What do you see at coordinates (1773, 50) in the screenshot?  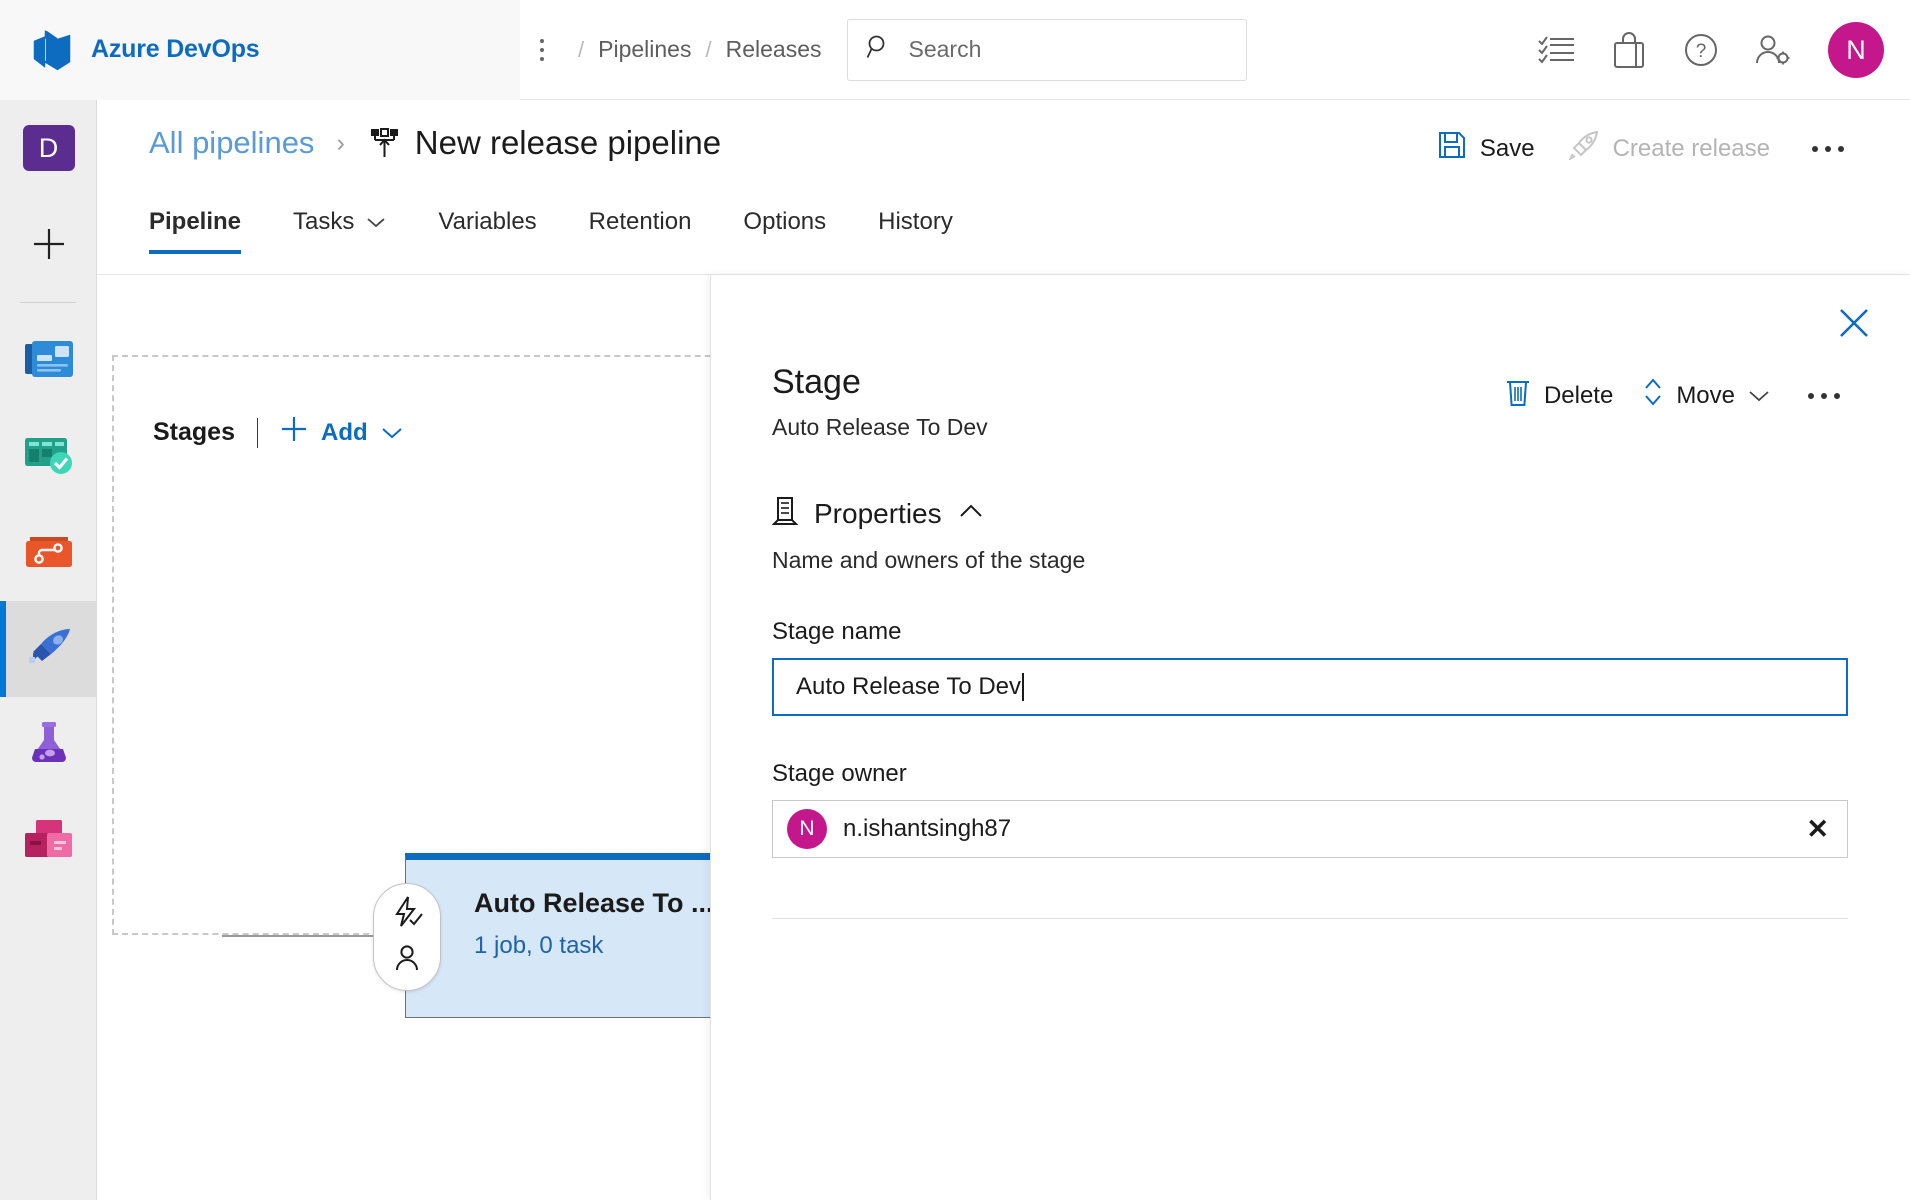 I see `user-settings-icon` at bounding box center [1773, 50].